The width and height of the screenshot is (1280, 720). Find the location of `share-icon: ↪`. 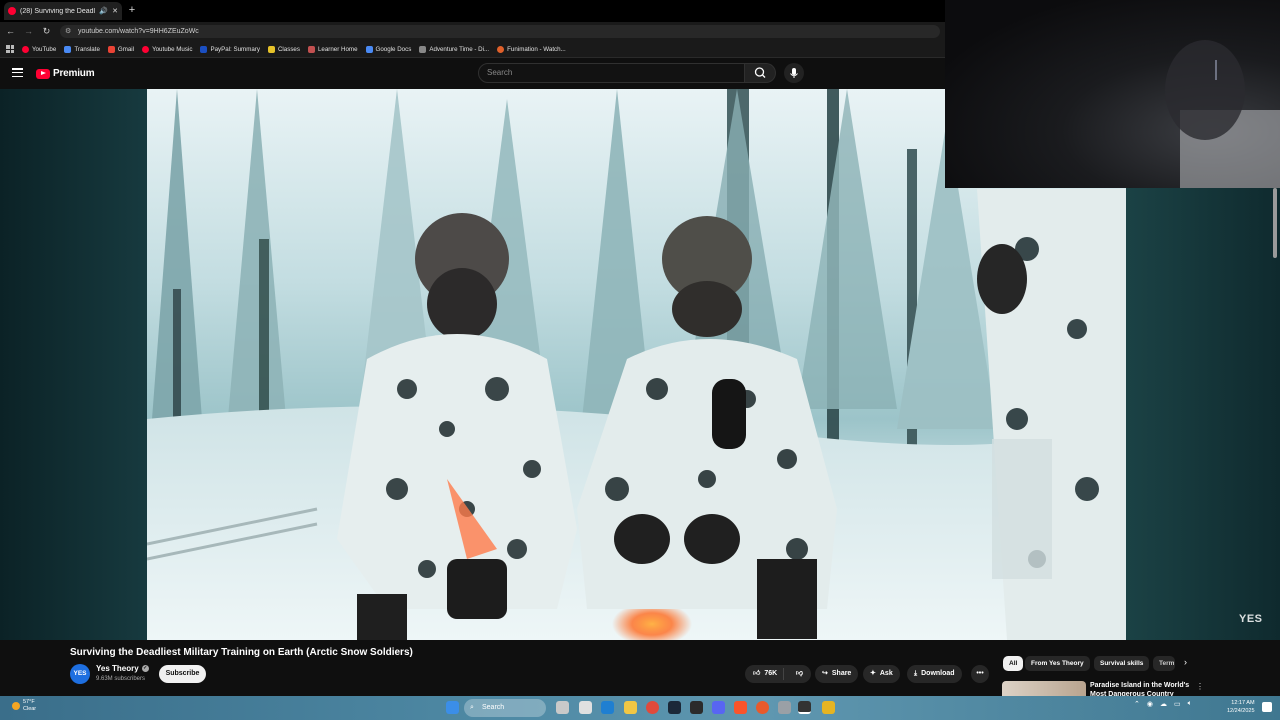

share-icon: ↪ is located at coordinates (825, 673).